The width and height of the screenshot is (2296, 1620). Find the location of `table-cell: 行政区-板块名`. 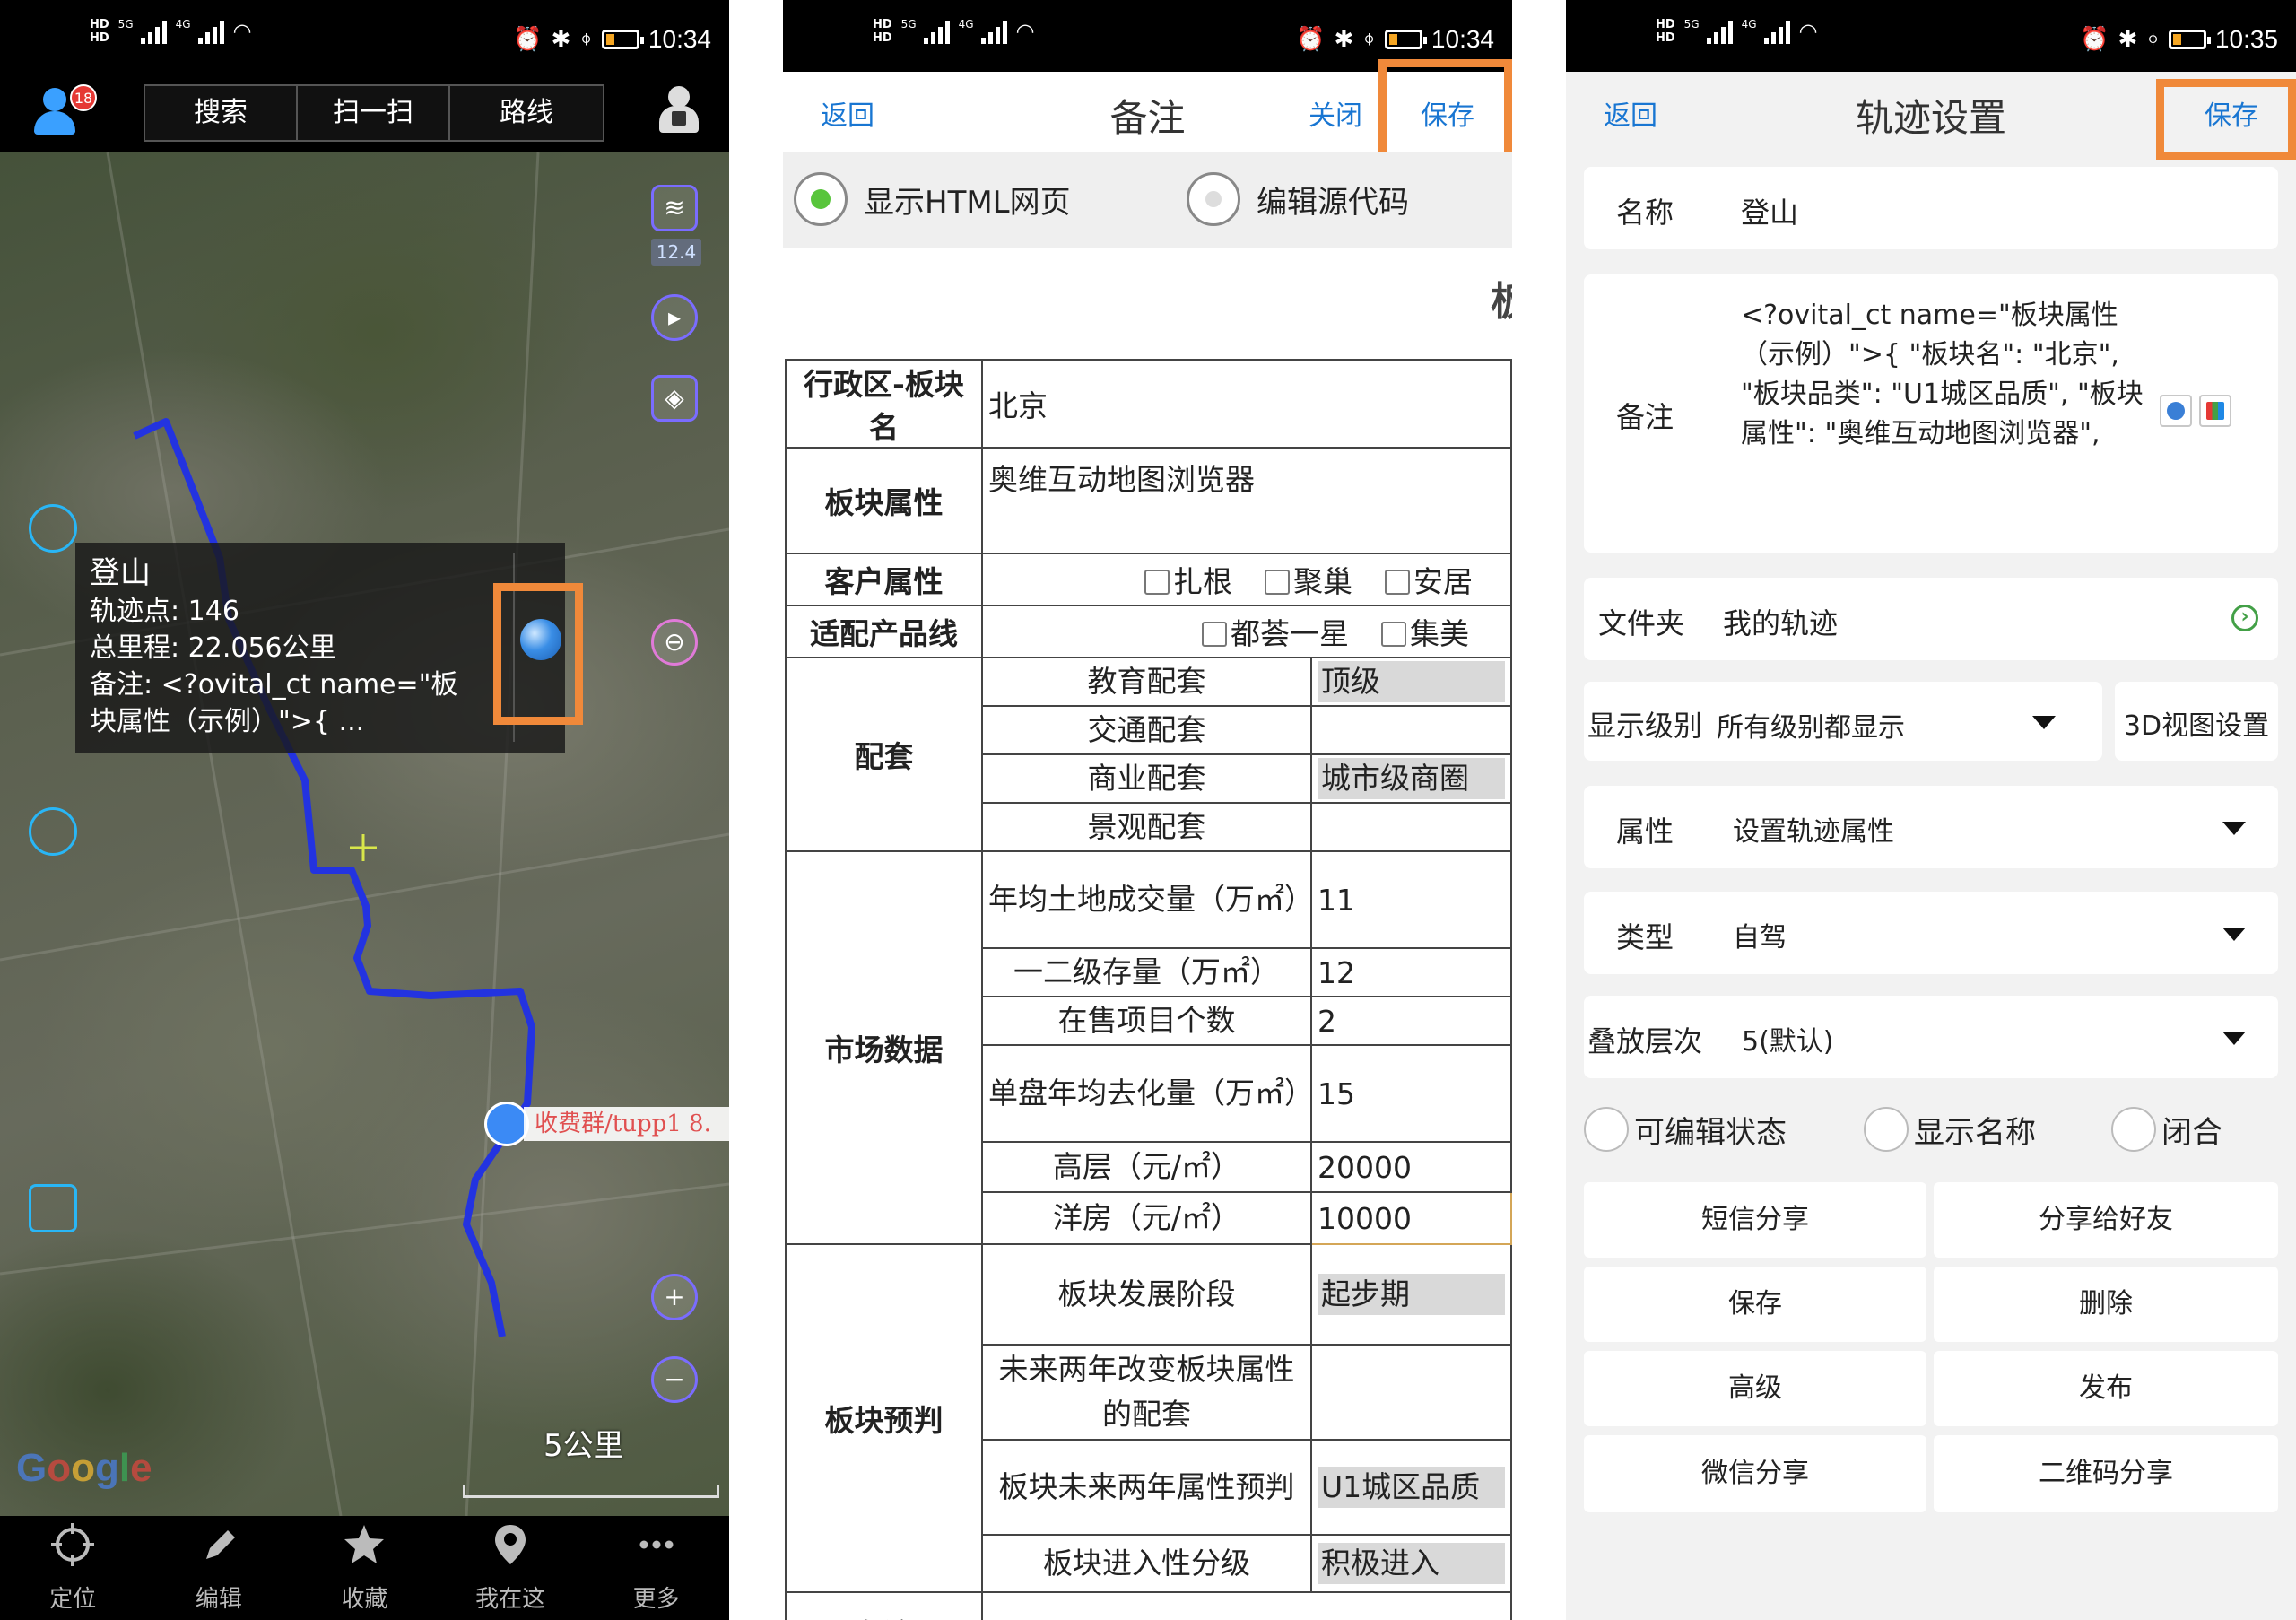

table-cell: 行政区-板块名 is located at coordinates (884, 404).